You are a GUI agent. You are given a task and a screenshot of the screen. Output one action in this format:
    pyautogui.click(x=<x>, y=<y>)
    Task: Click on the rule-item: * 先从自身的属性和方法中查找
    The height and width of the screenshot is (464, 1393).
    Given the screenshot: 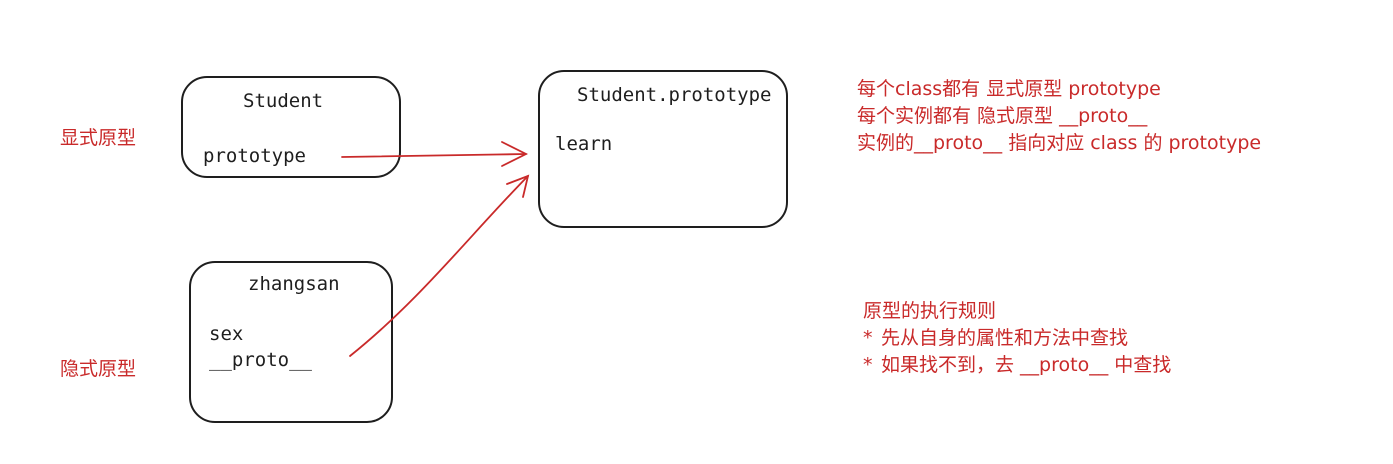 What is the action you would take?
    pyautogui.click(x=1017, y=338)
    